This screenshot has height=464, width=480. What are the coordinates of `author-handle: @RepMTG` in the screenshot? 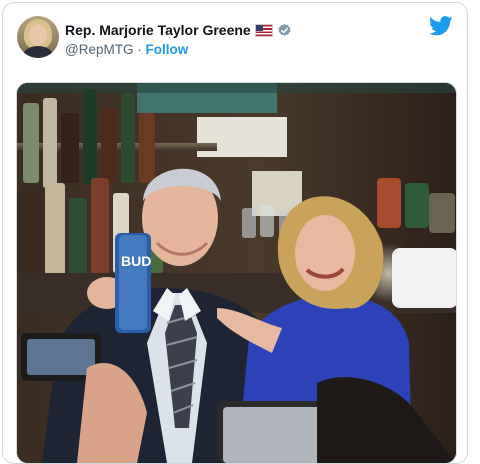 It's located at (99, 49).